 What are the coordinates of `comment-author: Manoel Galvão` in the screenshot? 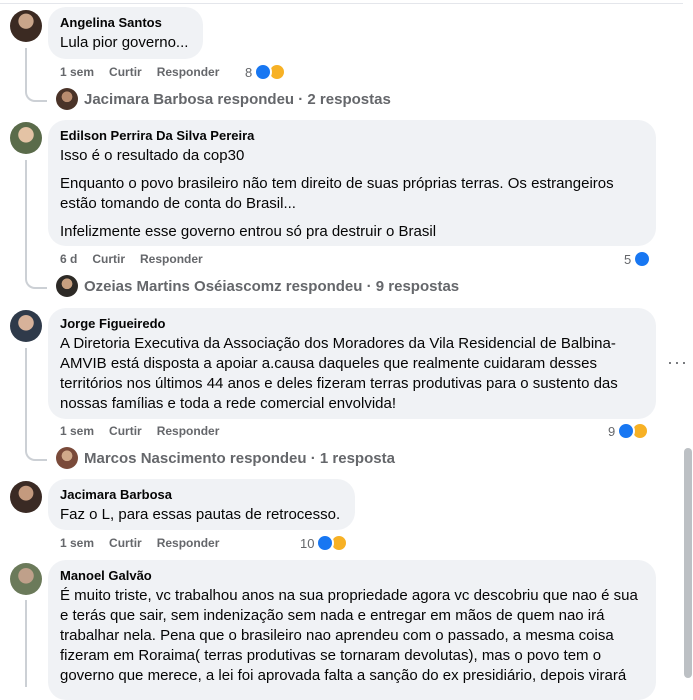 It's located at (352, 576).